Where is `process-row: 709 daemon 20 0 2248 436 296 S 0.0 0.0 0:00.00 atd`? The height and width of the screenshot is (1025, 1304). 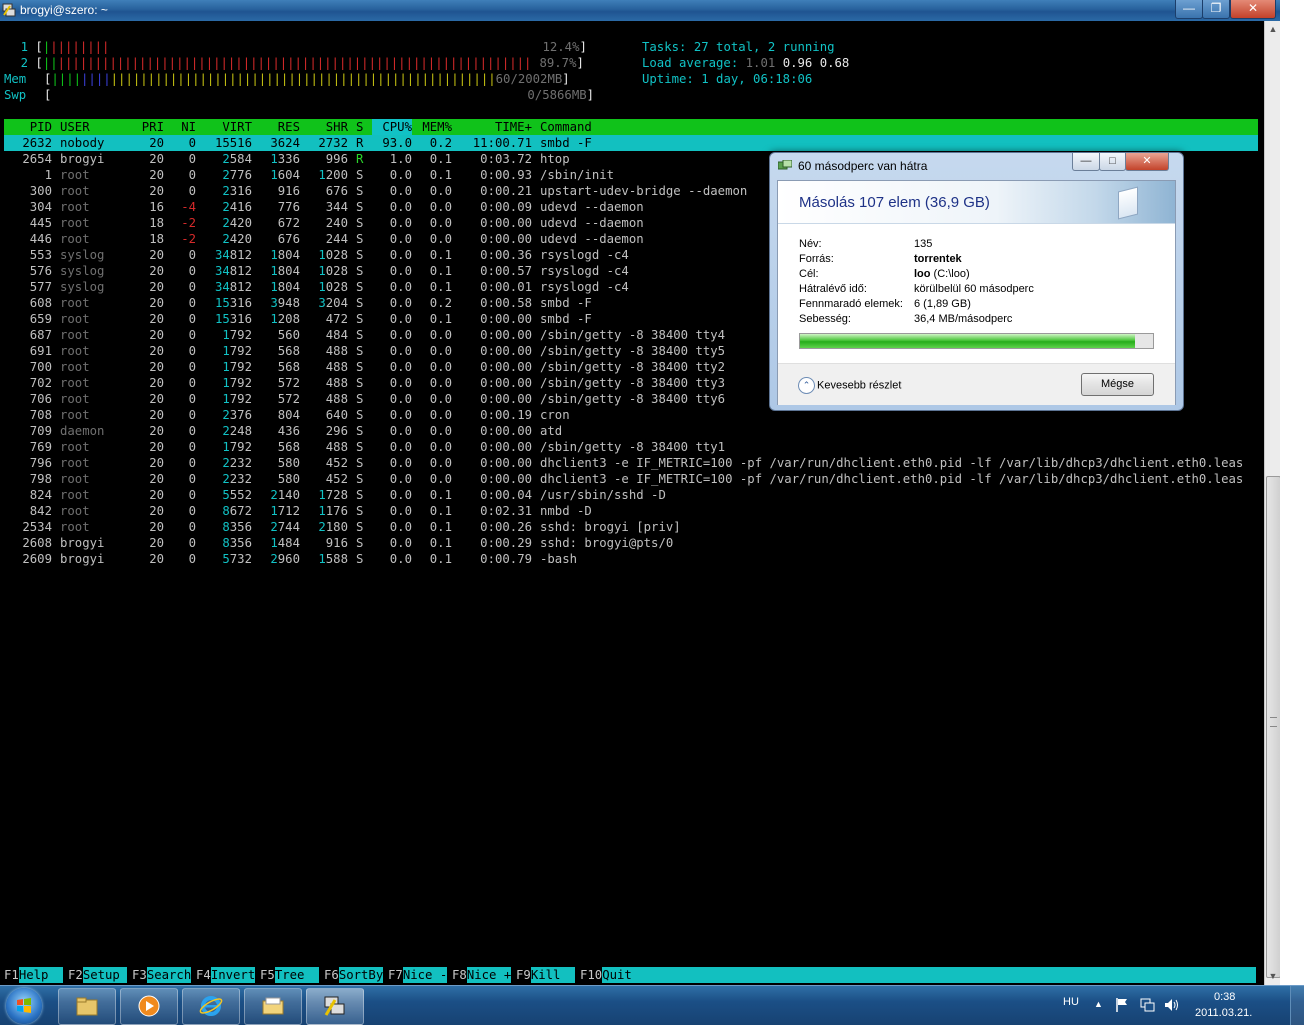
process-row: 709 daemon 20 0 2248 436 296 S 0.0 0.0 0:00.00 atd is located at coordinates (631, 431).